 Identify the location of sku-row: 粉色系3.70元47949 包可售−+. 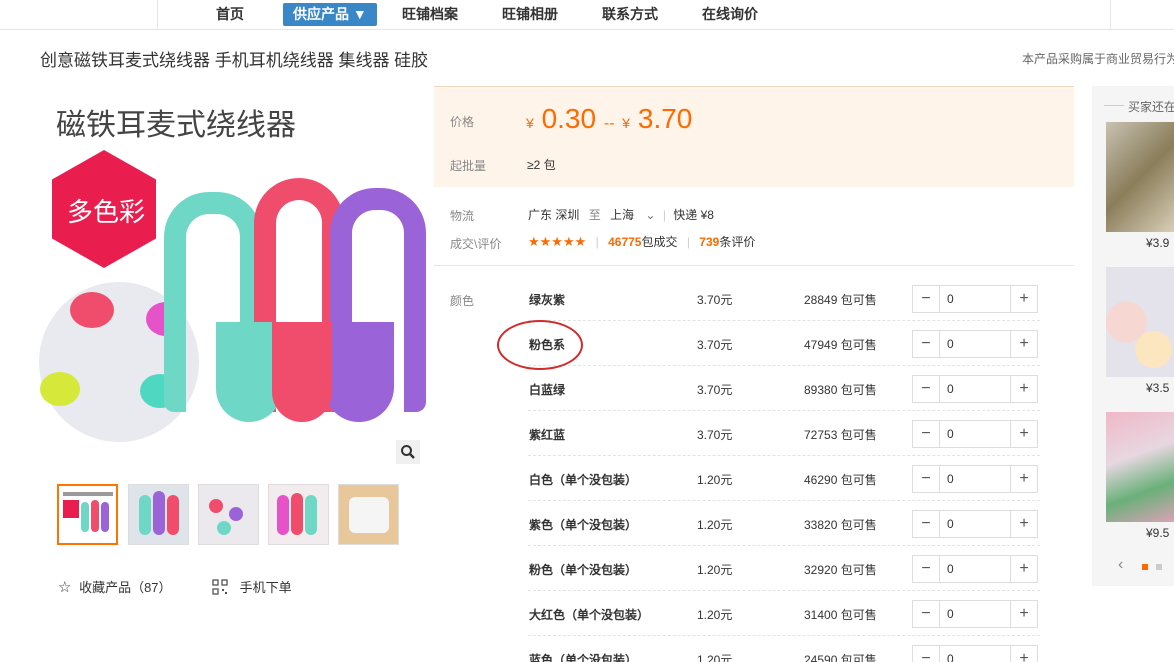
(784, 343).